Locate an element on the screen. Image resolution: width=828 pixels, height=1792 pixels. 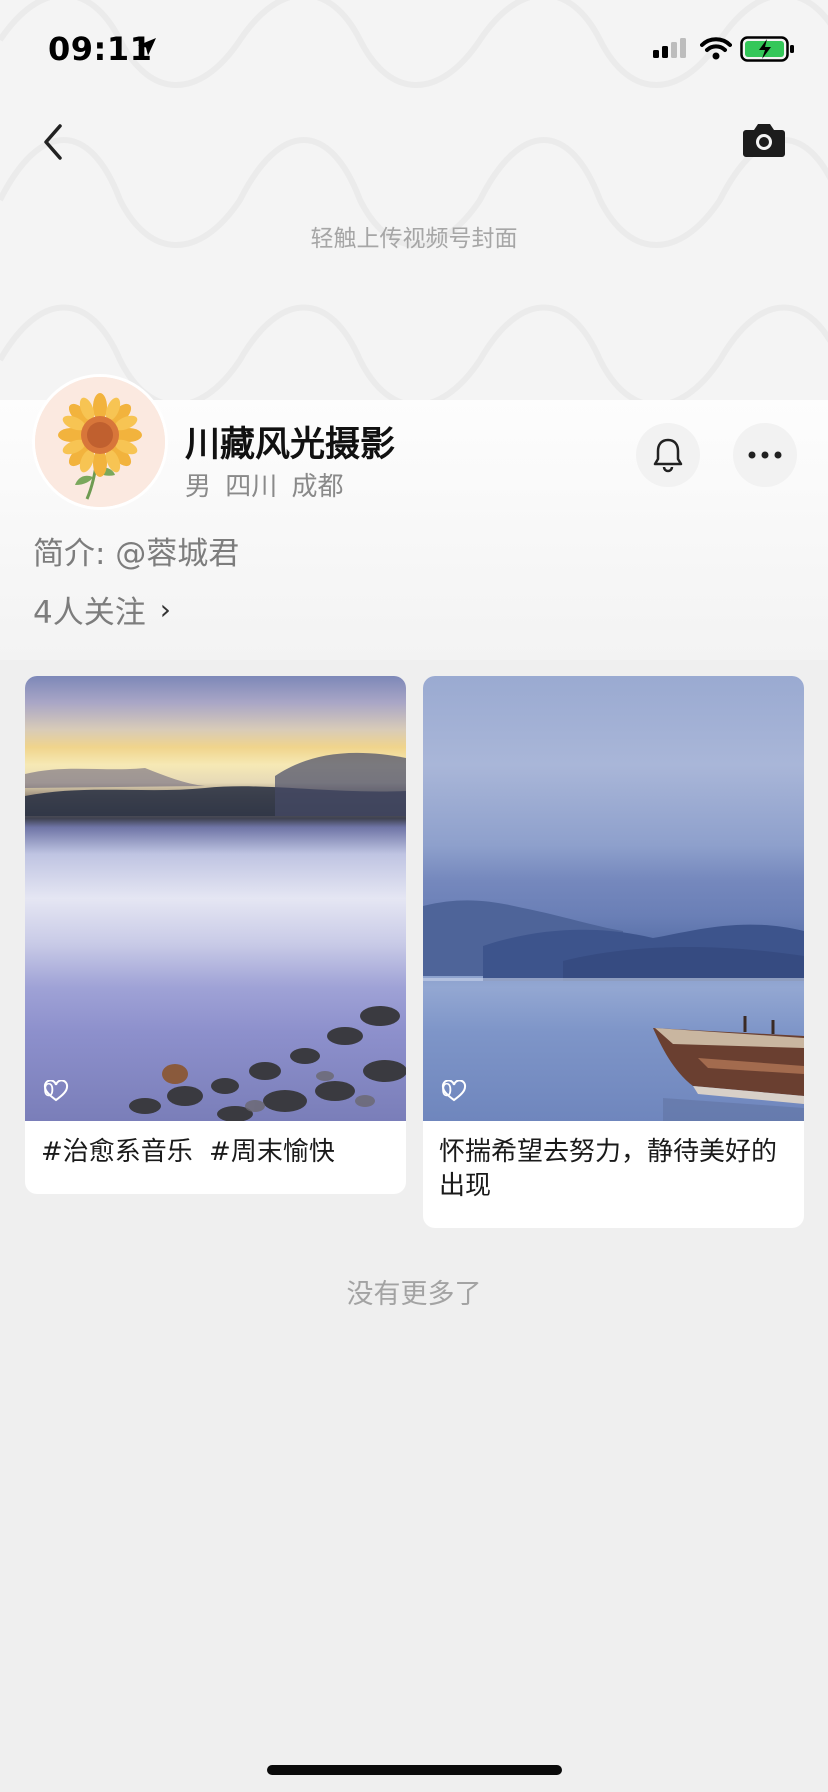
following-link: 4人关注 › is located at coordinates (102, 609).